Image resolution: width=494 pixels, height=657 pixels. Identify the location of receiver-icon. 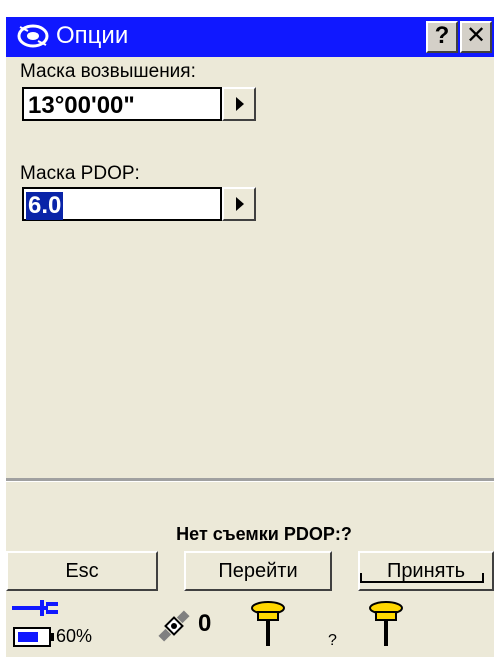
(268, 623).